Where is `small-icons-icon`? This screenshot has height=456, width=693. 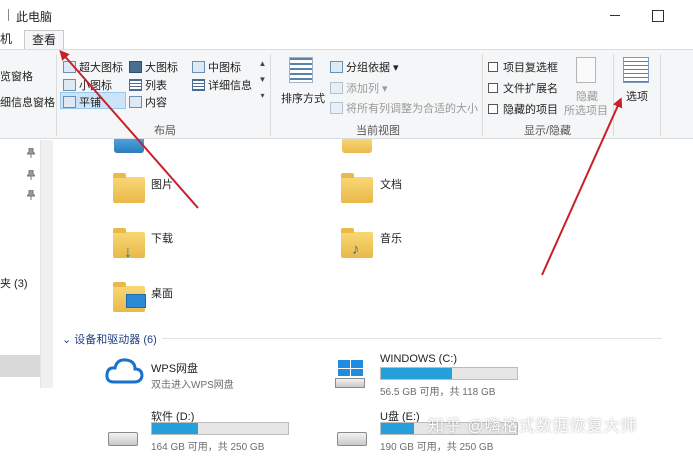 small-icons-icon is located at coordinates (69, 85).